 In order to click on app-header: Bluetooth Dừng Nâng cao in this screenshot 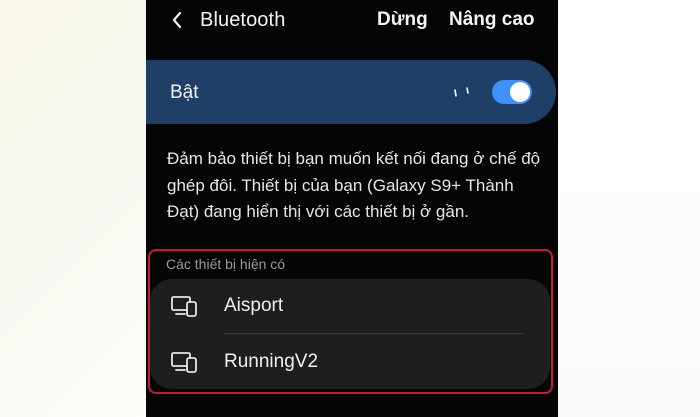, I will do `click(352, 21)`.